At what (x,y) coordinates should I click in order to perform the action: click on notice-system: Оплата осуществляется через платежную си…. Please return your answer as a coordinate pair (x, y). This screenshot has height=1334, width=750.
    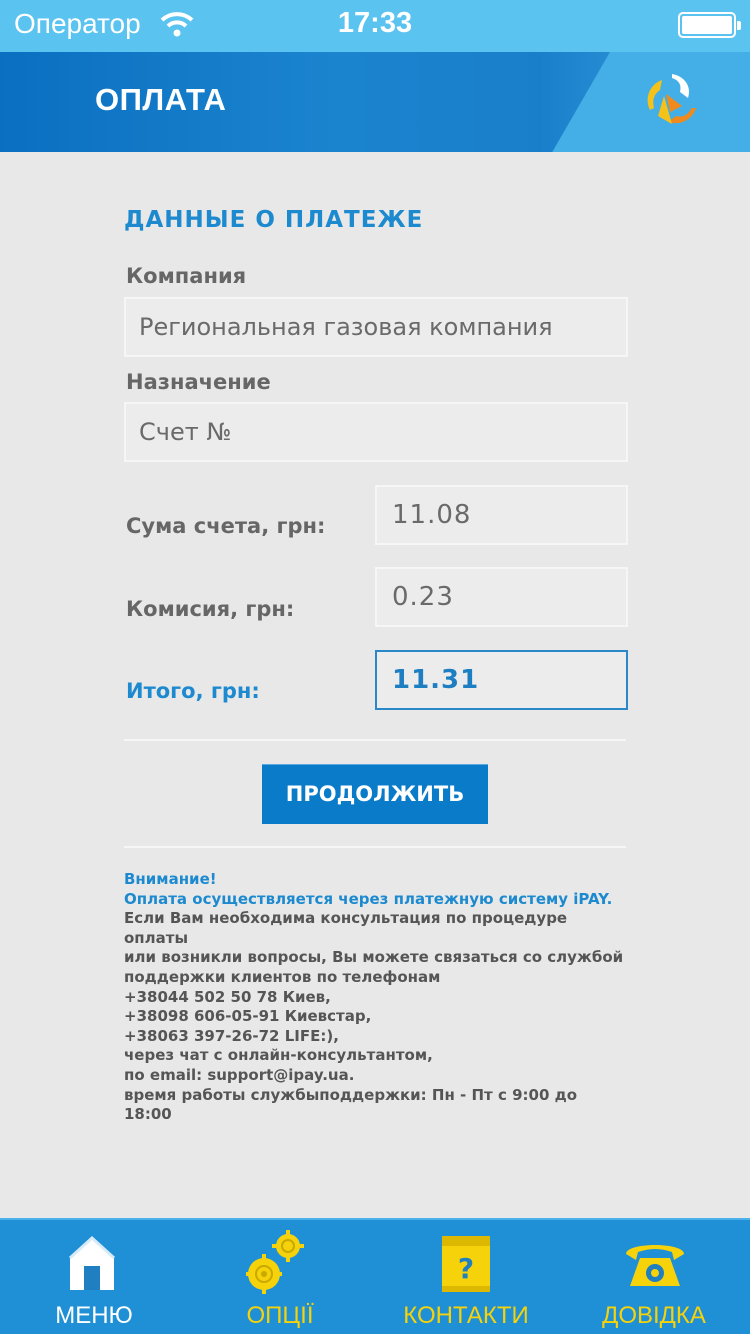
    Looking at the image, I should click on (368, 898).